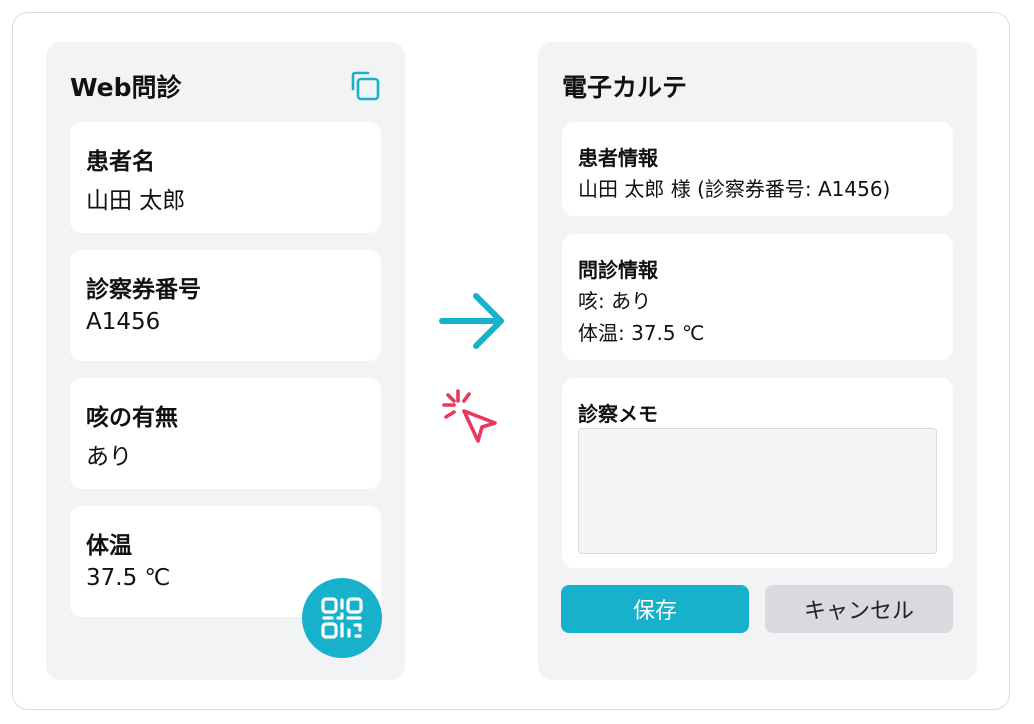  What do you see at coordinates (126, 87) in the screenshot?
I see `web-questionnaire-title: Web問診` at bounding box center [126, 87].